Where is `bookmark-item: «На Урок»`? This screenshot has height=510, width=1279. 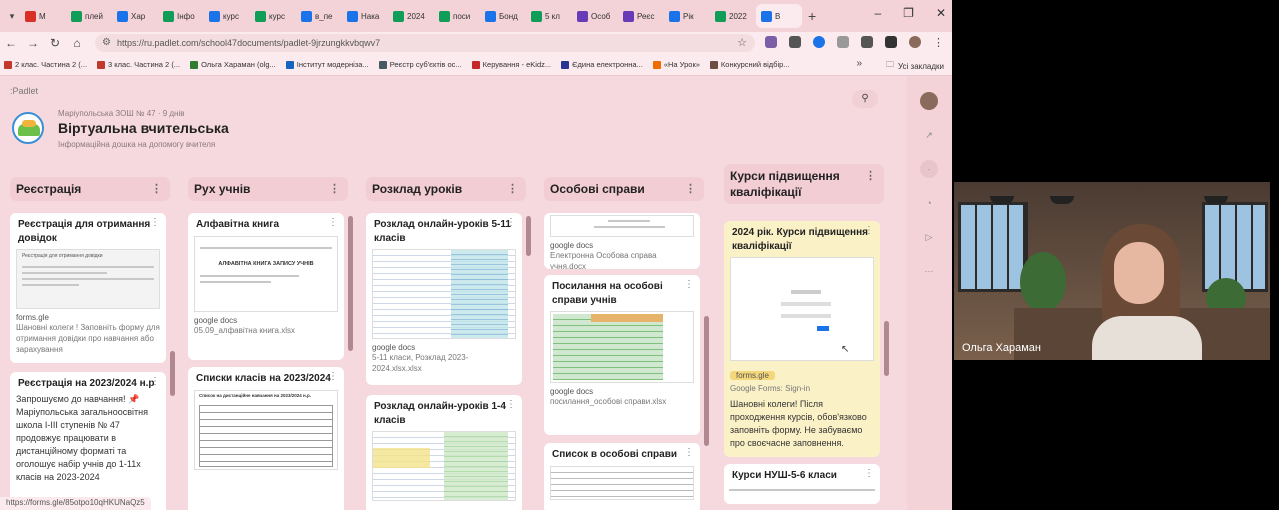
bookmark-item: «На Урок» is located at coordinates (676, 64).